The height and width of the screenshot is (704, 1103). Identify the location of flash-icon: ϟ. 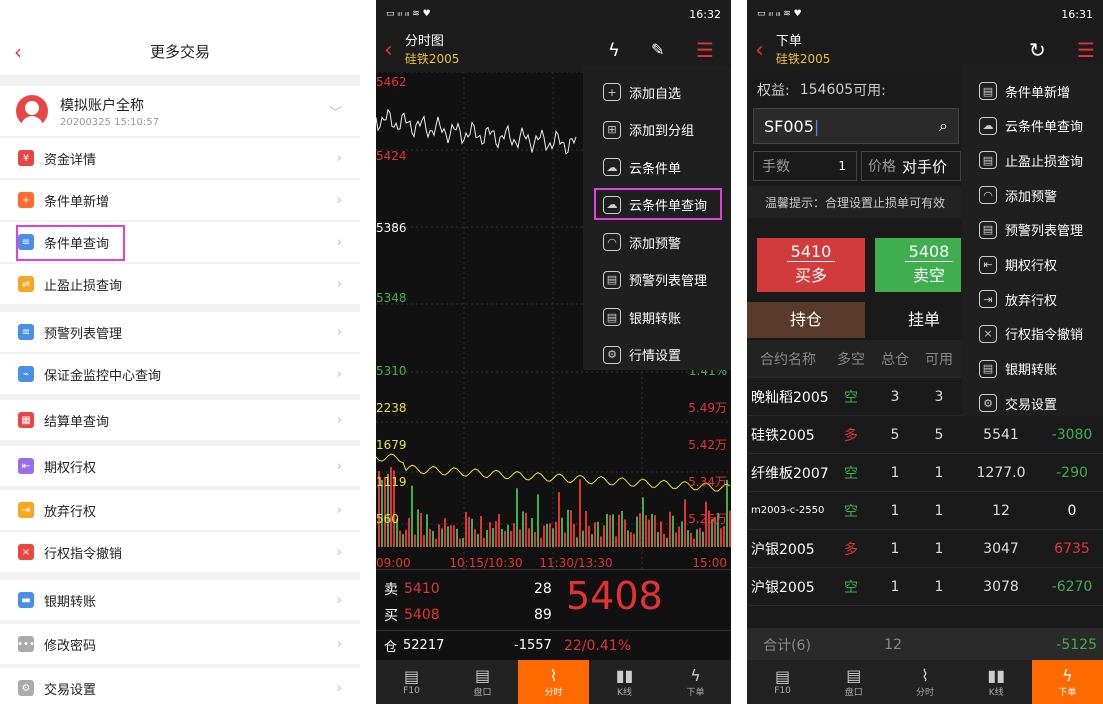
(614, 50).